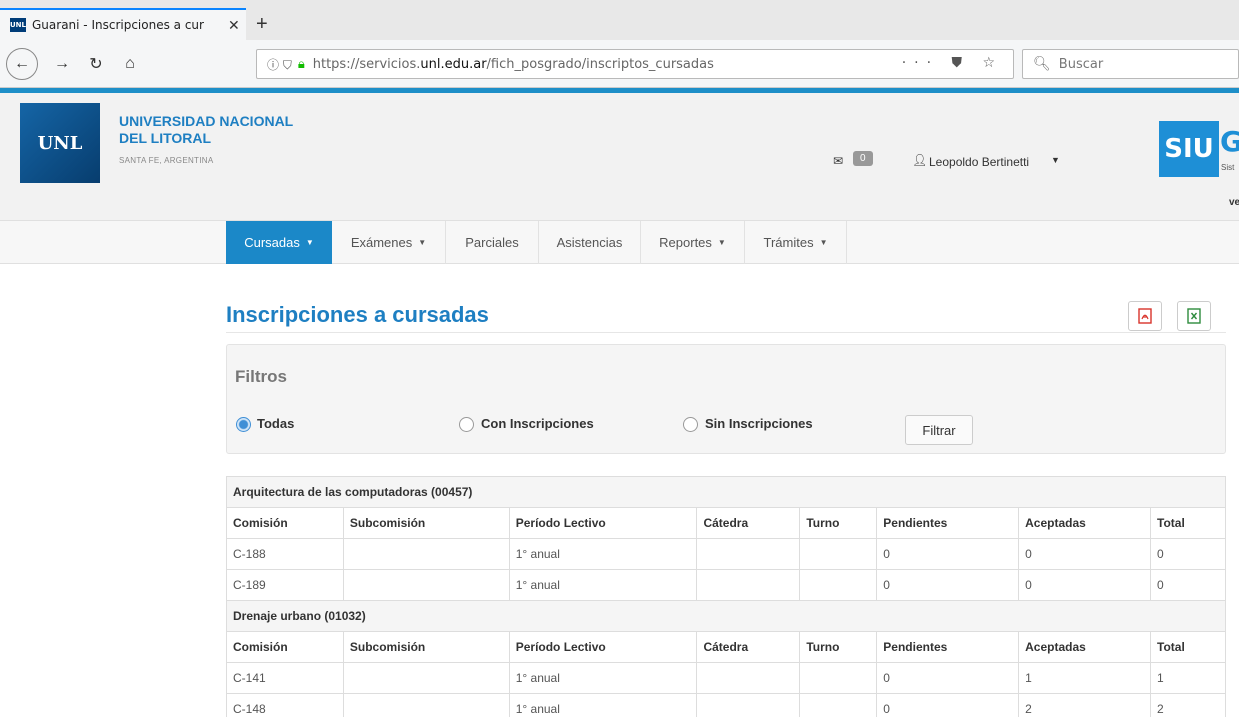 This screenshot has height=717, width=1239. I want to click on subject-group-row: Drenaje urbano (01032), so click(726, 616).